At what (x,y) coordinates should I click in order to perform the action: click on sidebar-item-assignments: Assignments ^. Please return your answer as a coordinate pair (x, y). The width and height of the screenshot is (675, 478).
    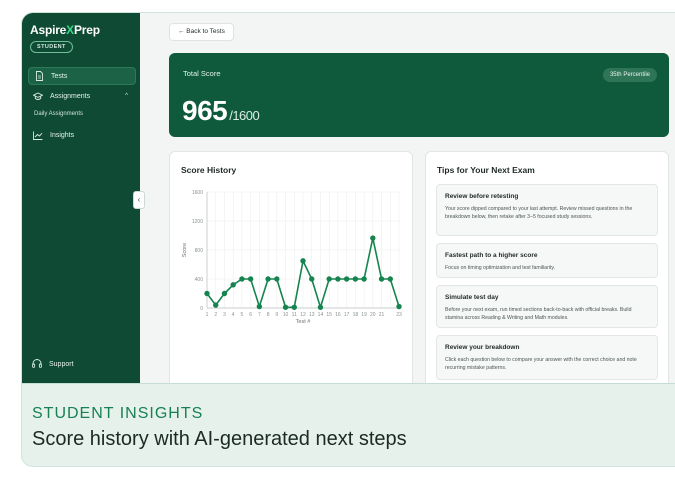
    Looking at the image, I should click on (82, 96).